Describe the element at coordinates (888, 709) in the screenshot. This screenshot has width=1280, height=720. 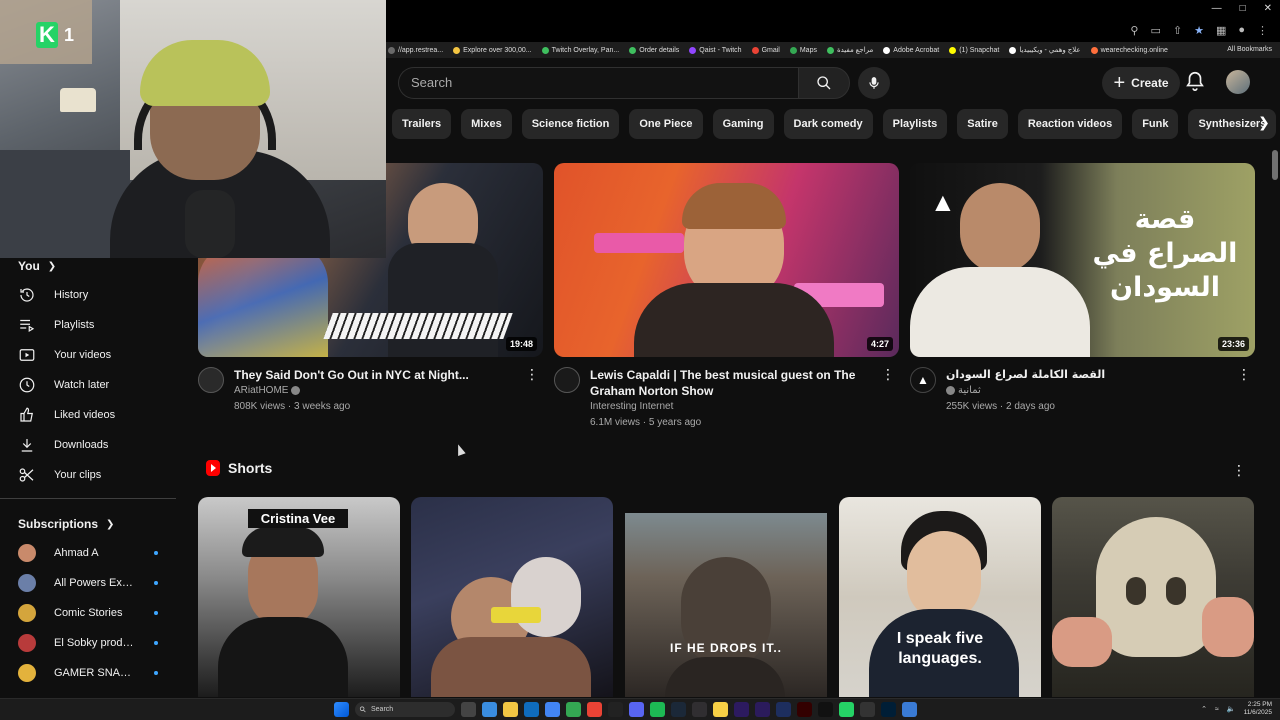
I see `photoshop-icon` at that location.